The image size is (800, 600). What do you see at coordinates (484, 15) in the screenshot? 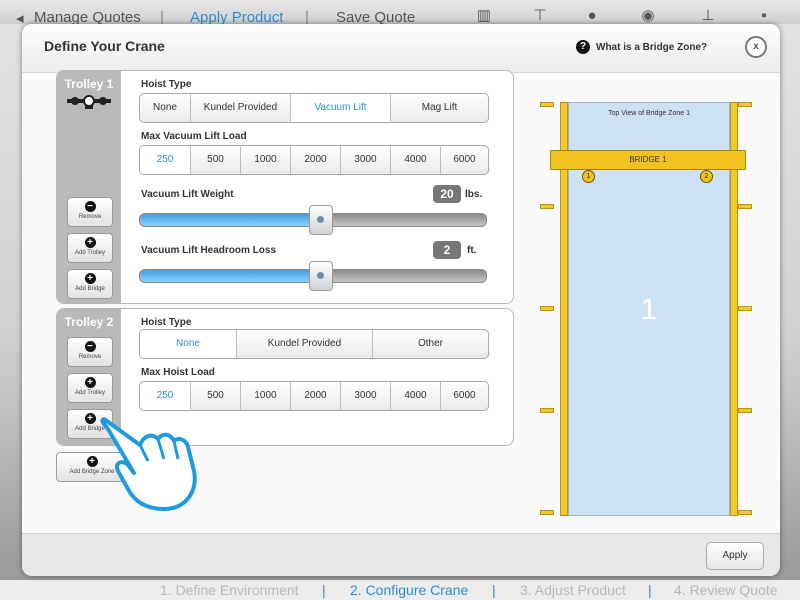
I see `building-icon: ▥` at bounding box center [484, 15].